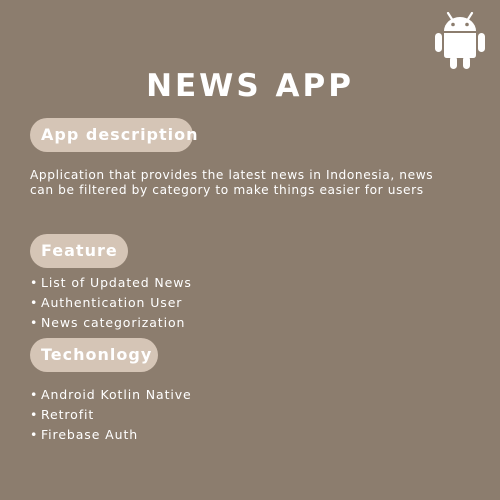 This screenshot has width=500, height=500. What do you see at coordinates (113, 322) in the screenshot?
I see `feature-item-label: News categorization` at bounding box center [113, 322].